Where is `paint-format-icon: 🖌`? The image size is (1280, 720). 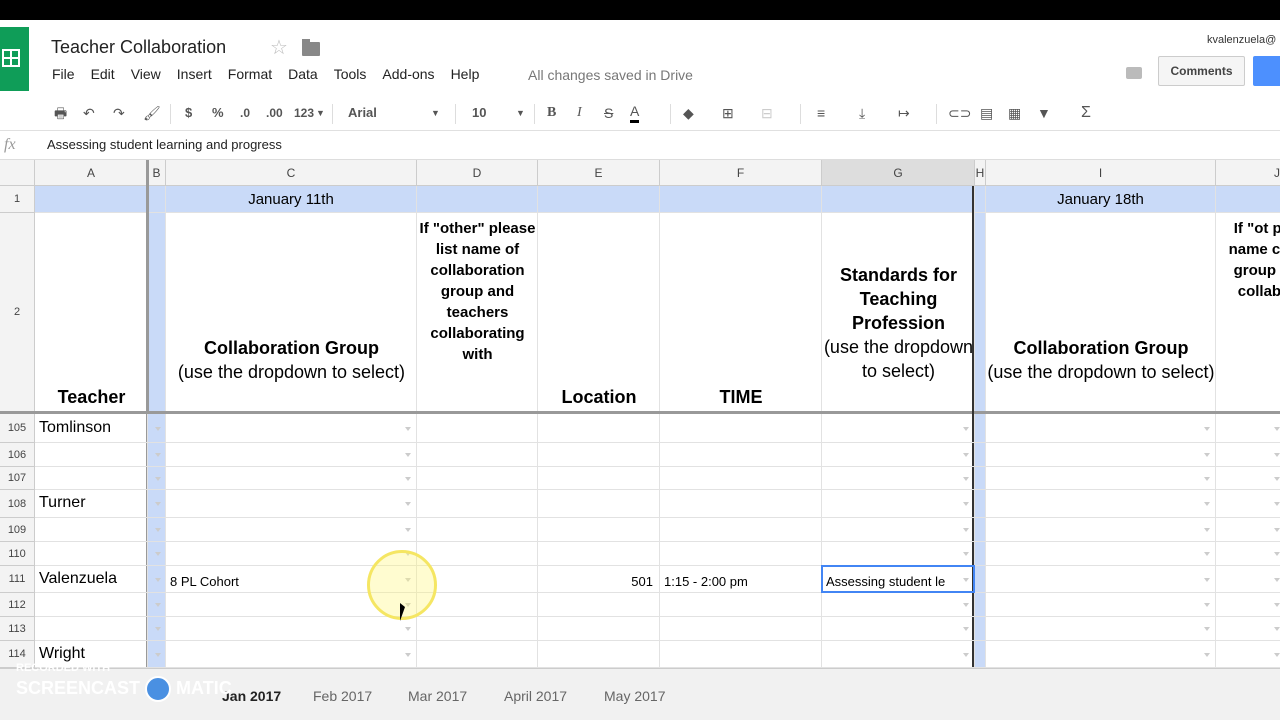 paint-format-icon: 🖌 is located at coordinates (152, 113).